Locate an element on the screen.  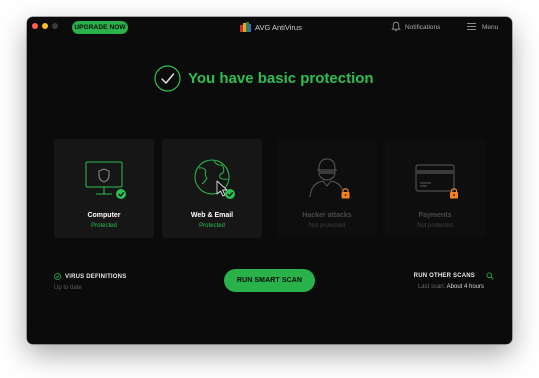
search-icon is located at coordinates (490, 276).